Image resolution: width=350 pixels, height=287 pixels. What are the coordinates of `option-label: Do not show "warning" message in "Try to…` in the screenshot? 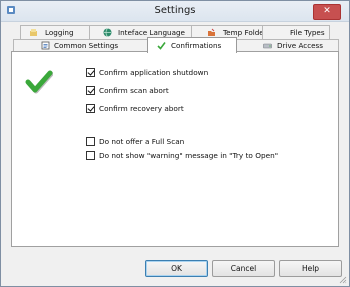 It's located at (189, 155).